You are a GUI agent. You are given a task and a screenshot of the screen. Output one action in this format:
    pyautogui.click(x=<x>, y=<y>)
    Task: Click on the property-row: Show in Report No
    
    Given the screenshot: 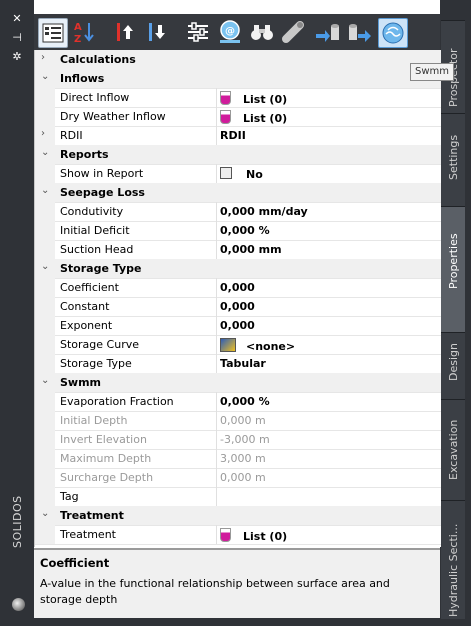 What is the action you would take?
    pyautogui.click(x=238, y=174)
    